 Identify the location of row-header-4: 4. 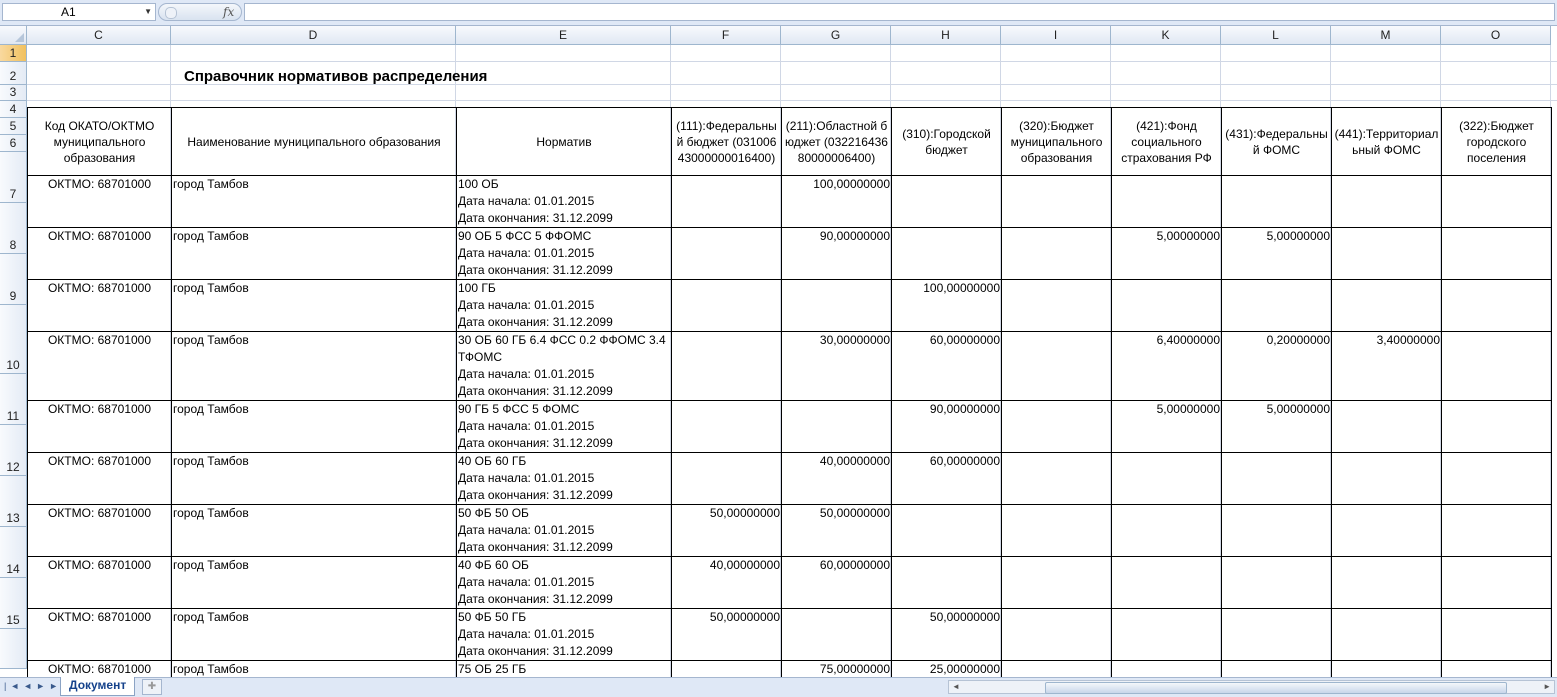
(13, 109).